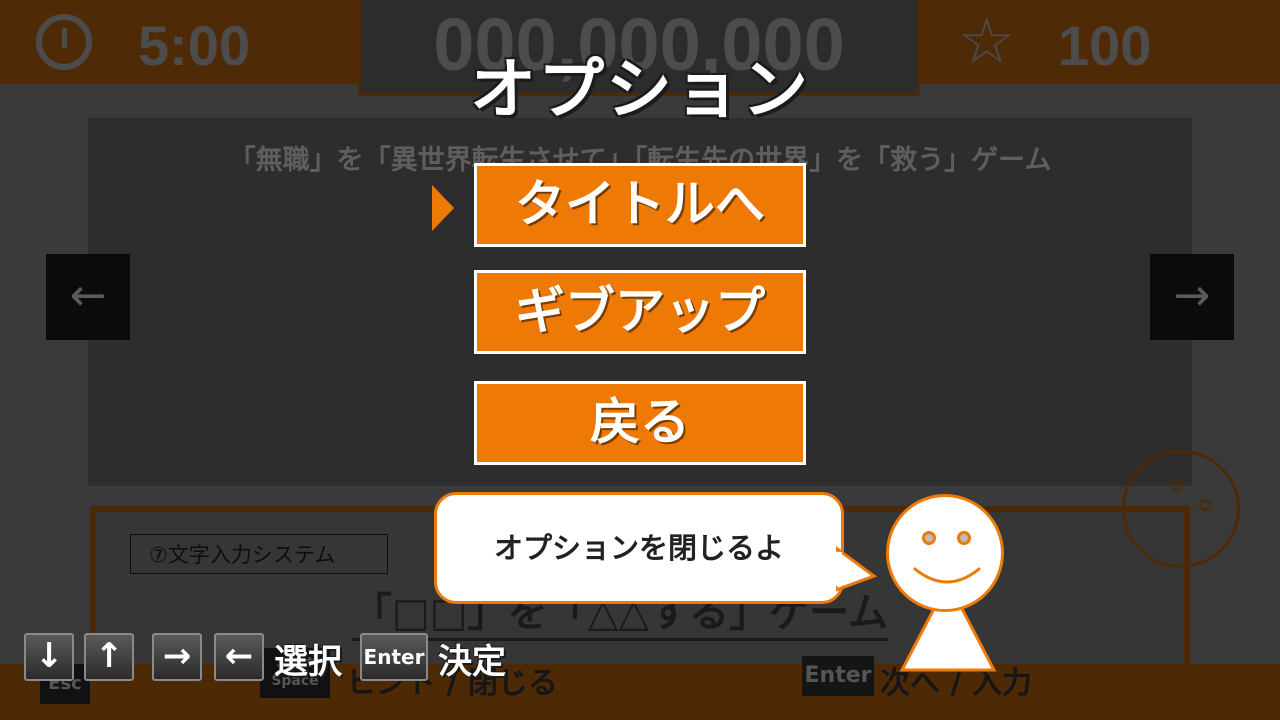 The width and height of the screenshot is (1280, 720). Describe the element at coordinates (88, 297) in the screenshot. I see `prev-arrow-button: ←` at that location.